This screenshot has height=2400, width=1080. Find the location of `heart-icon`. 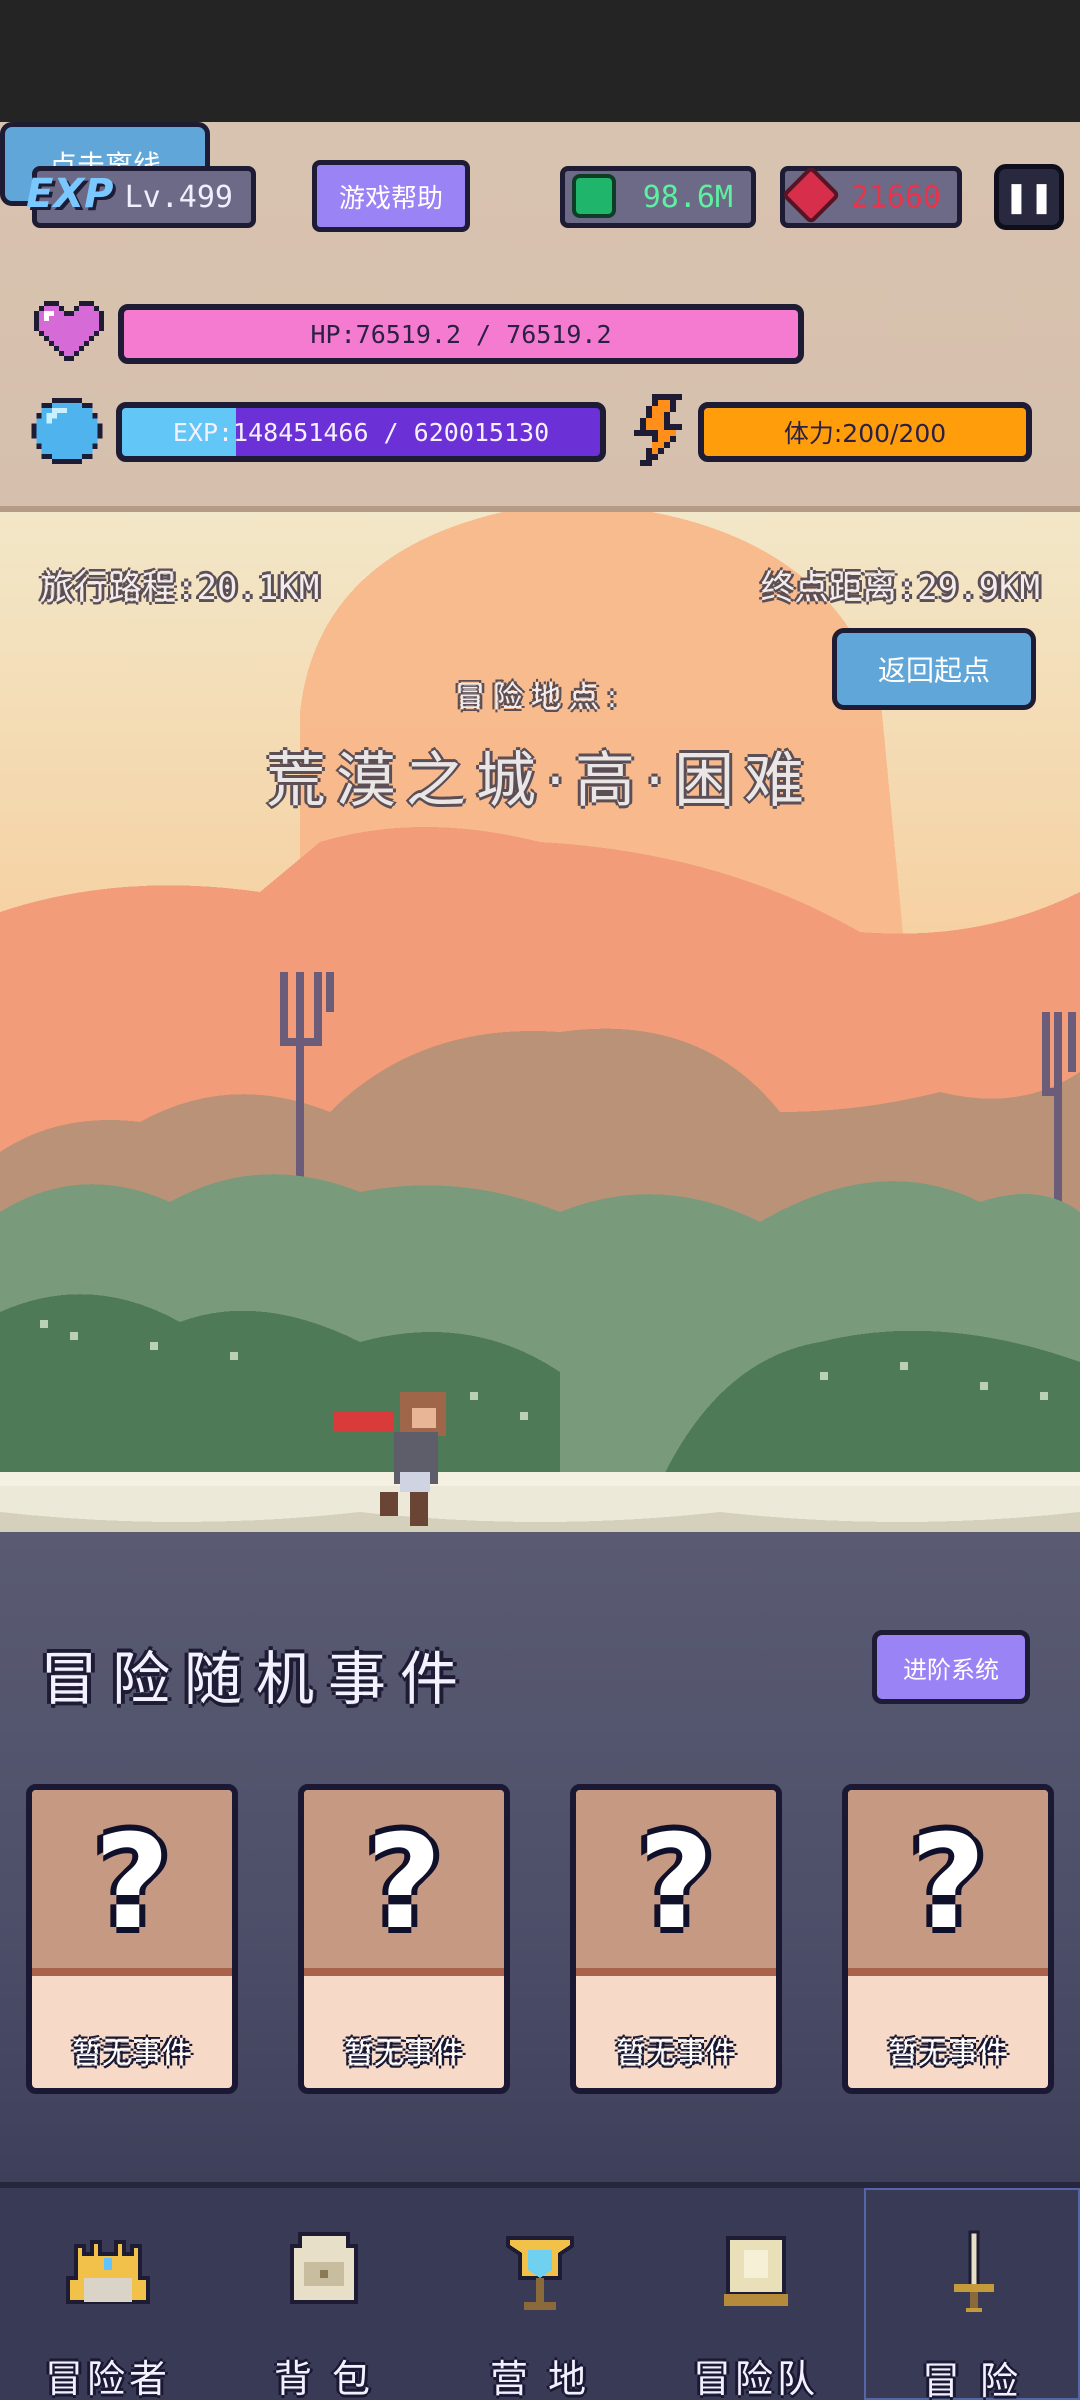

heart-icon is located at coordinates (69, 331).